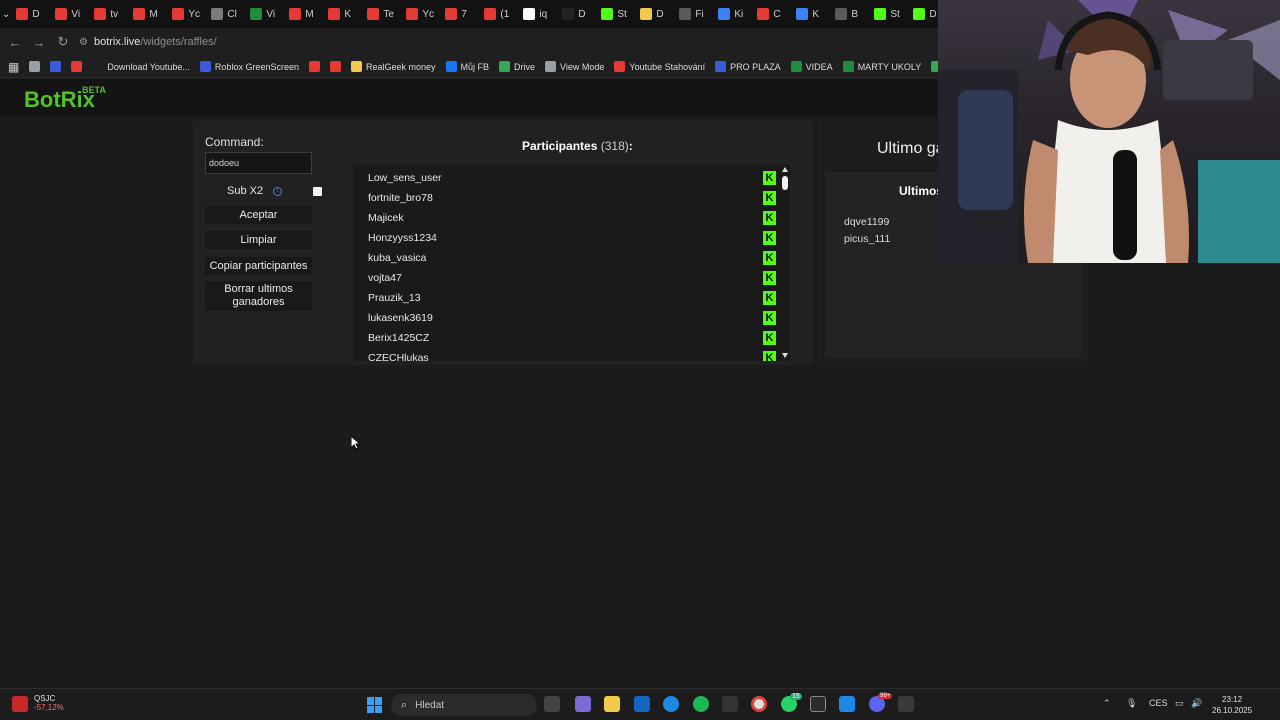  Describe the element at coordinates (258, 163) in the screenshot. I see `command-input` at that location.